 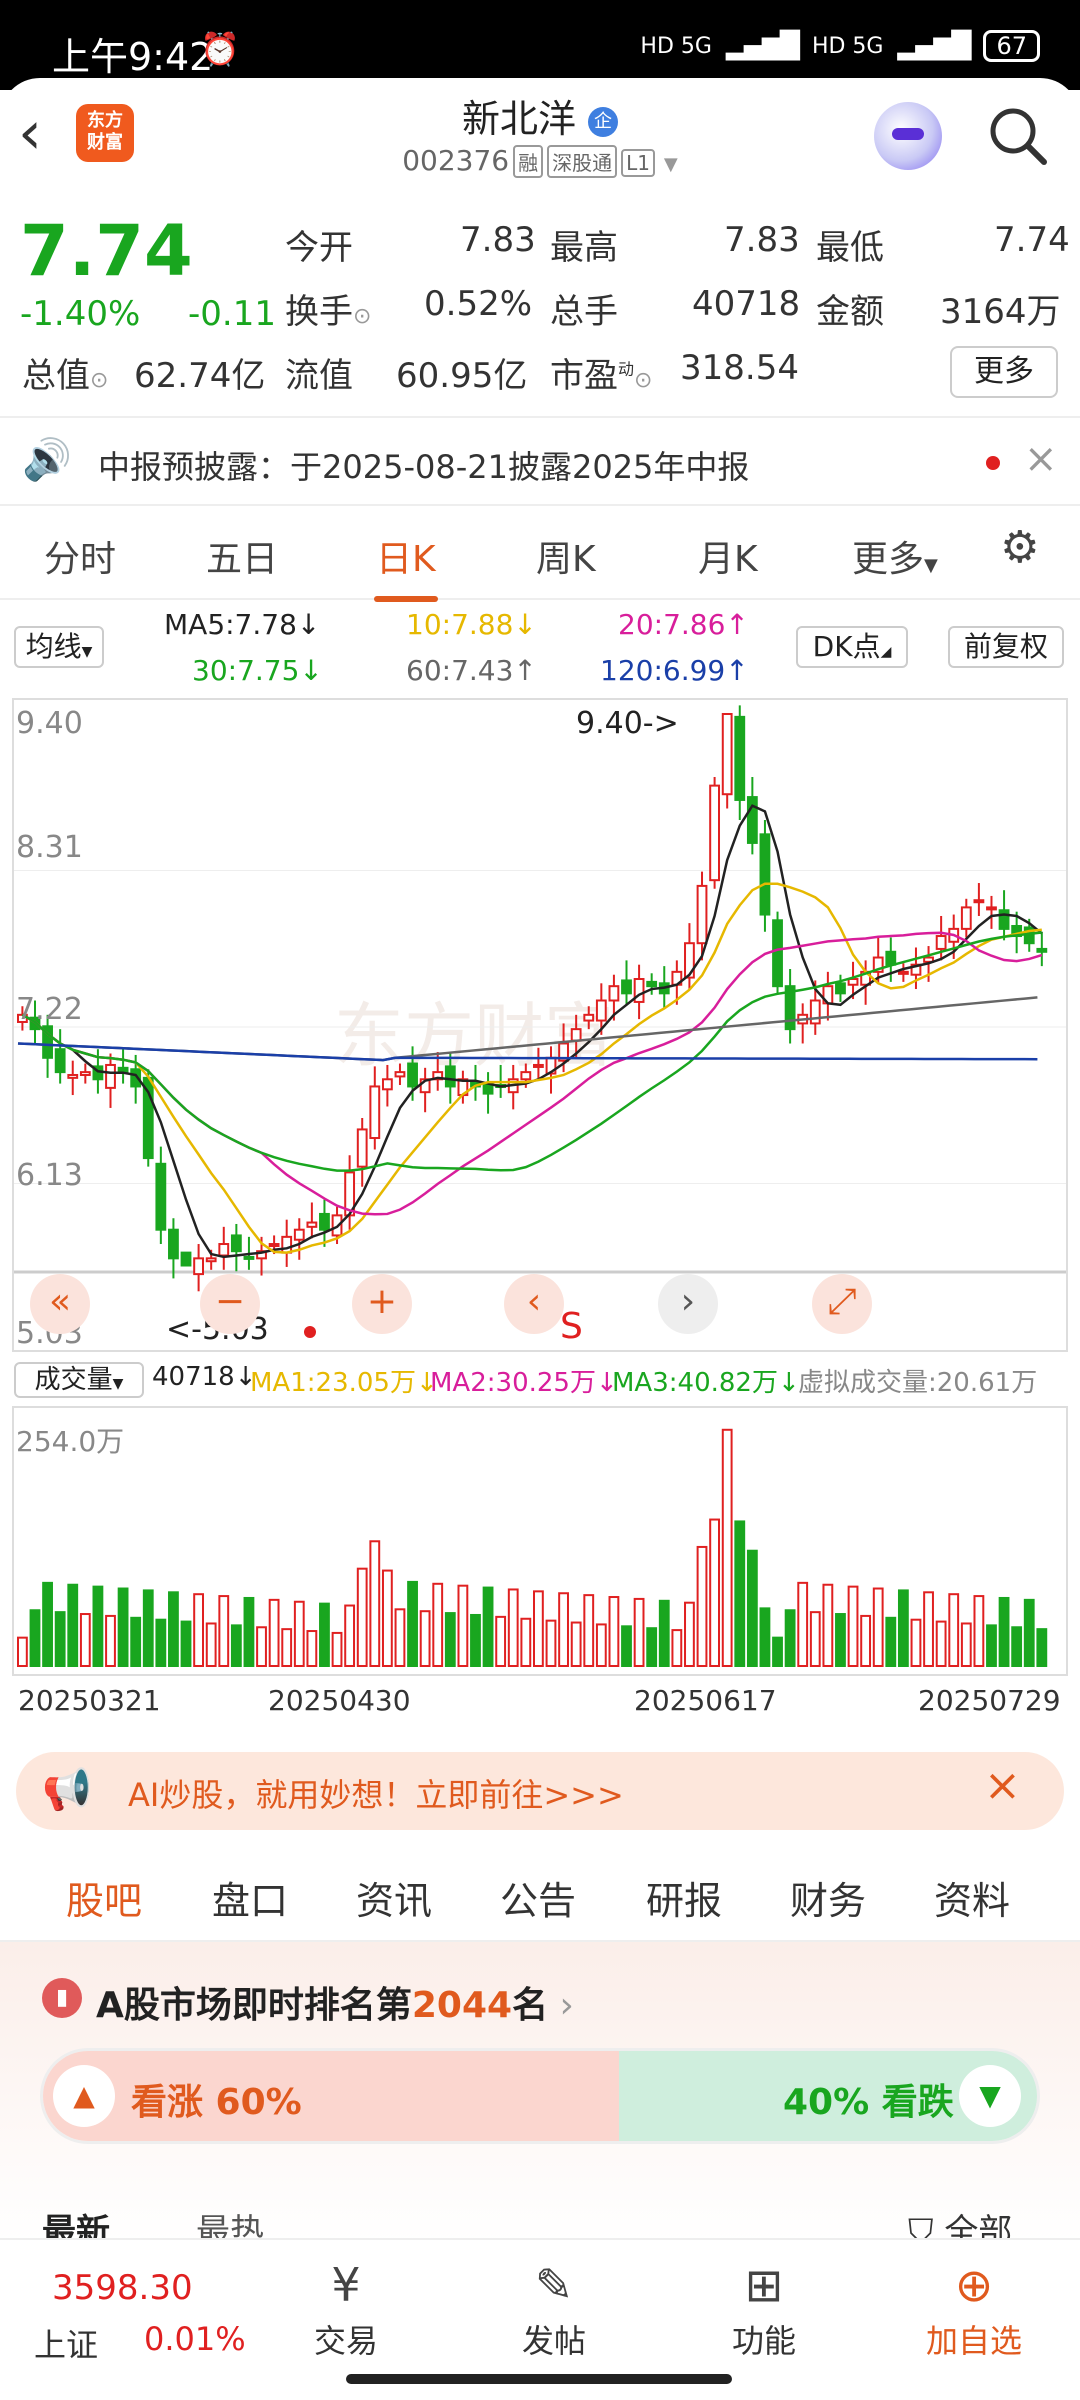 What do you see at coordinates (250, 1897) in the screenshot?
I see `tab-orderbook: 盘口` at bounding box center [250, 1897].